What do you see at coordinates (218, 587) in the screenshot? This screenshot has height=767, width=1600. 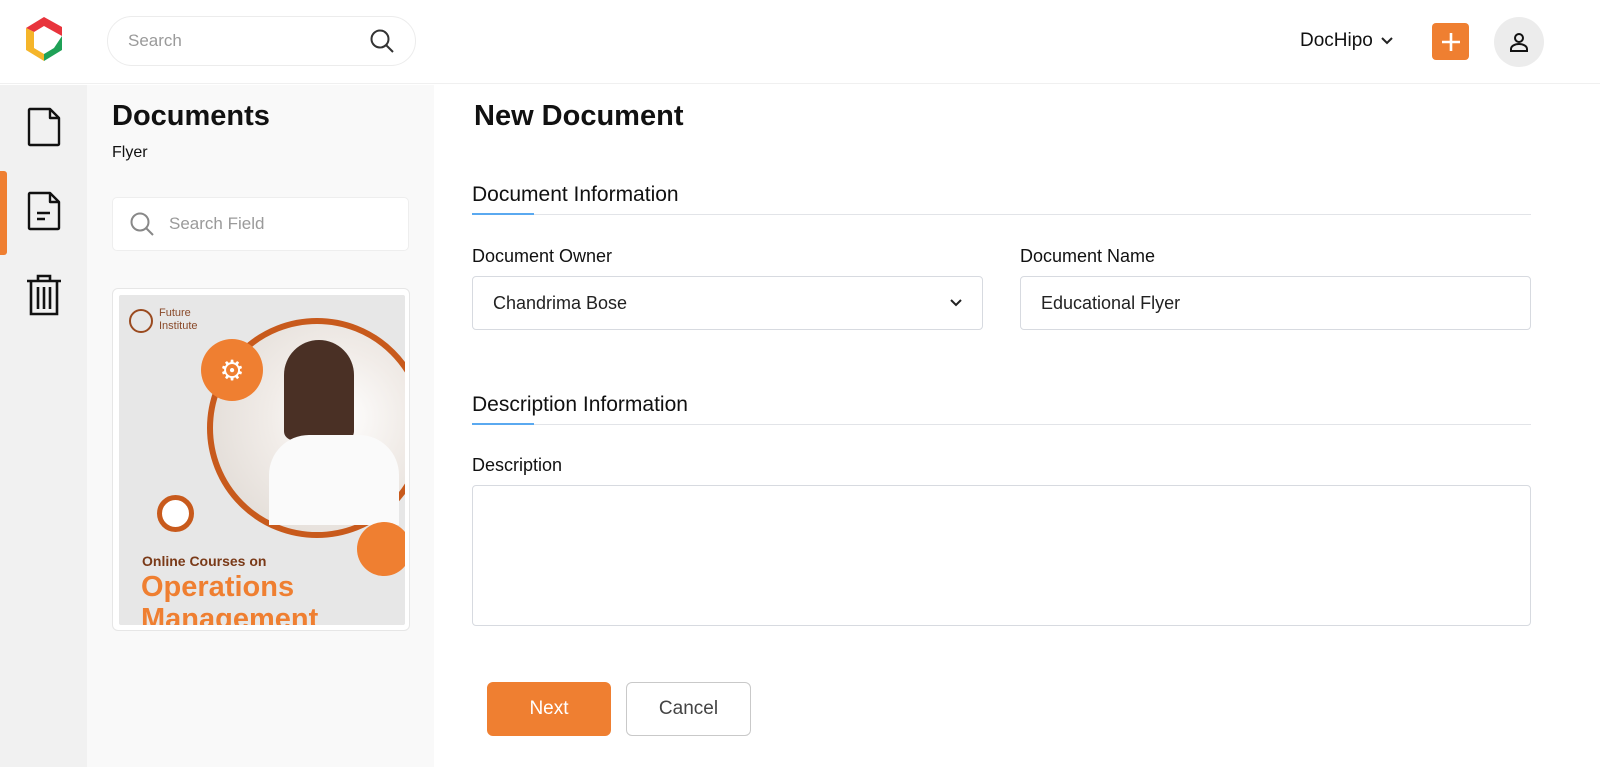 I see `flyer-line2: Operations` at bounding box center [218, 587].